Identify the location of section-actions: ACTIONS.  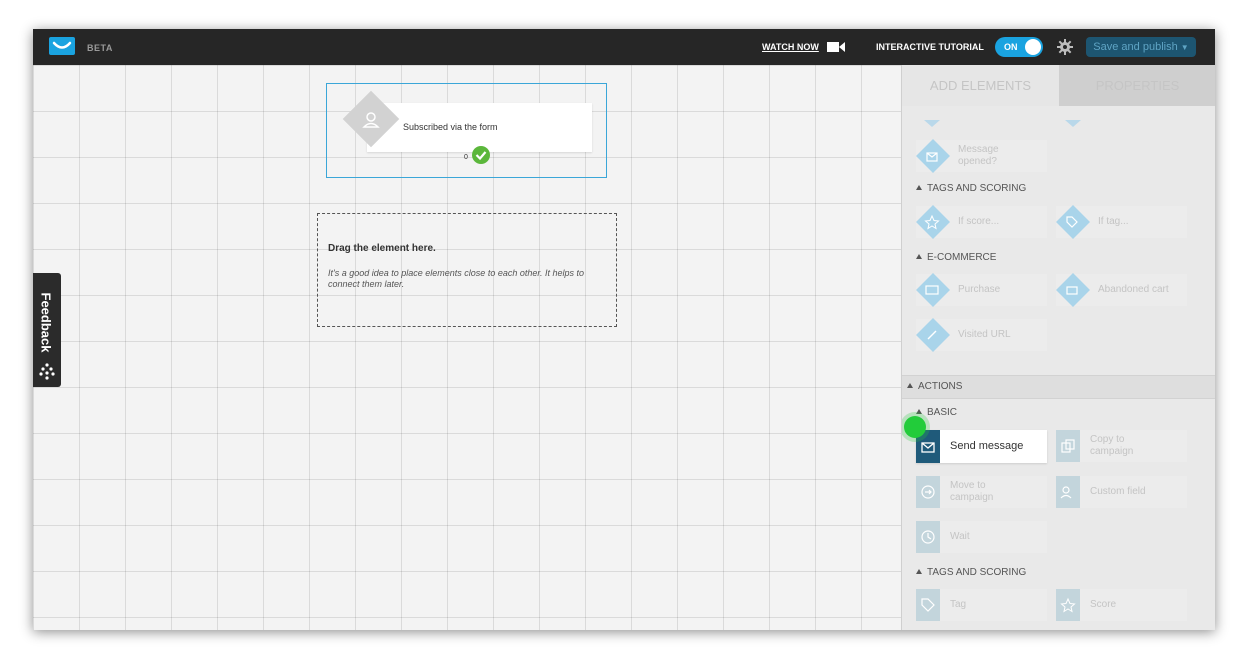
(1058, 387).